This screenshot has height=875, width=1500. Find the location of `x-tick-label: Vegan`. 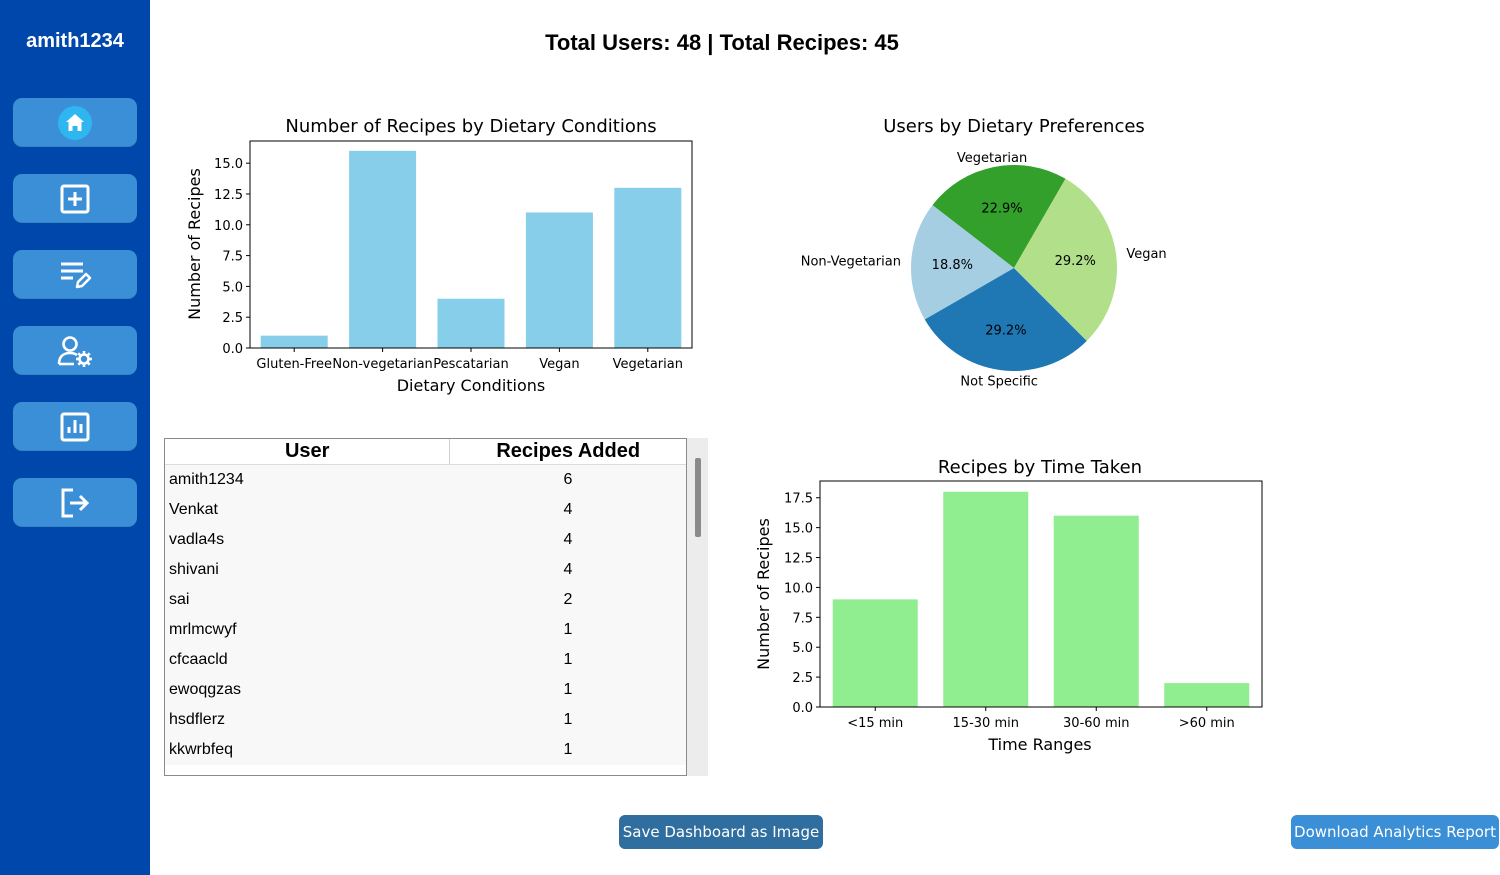

x-tick-label: Vegan is located at coordinates (559, 364).